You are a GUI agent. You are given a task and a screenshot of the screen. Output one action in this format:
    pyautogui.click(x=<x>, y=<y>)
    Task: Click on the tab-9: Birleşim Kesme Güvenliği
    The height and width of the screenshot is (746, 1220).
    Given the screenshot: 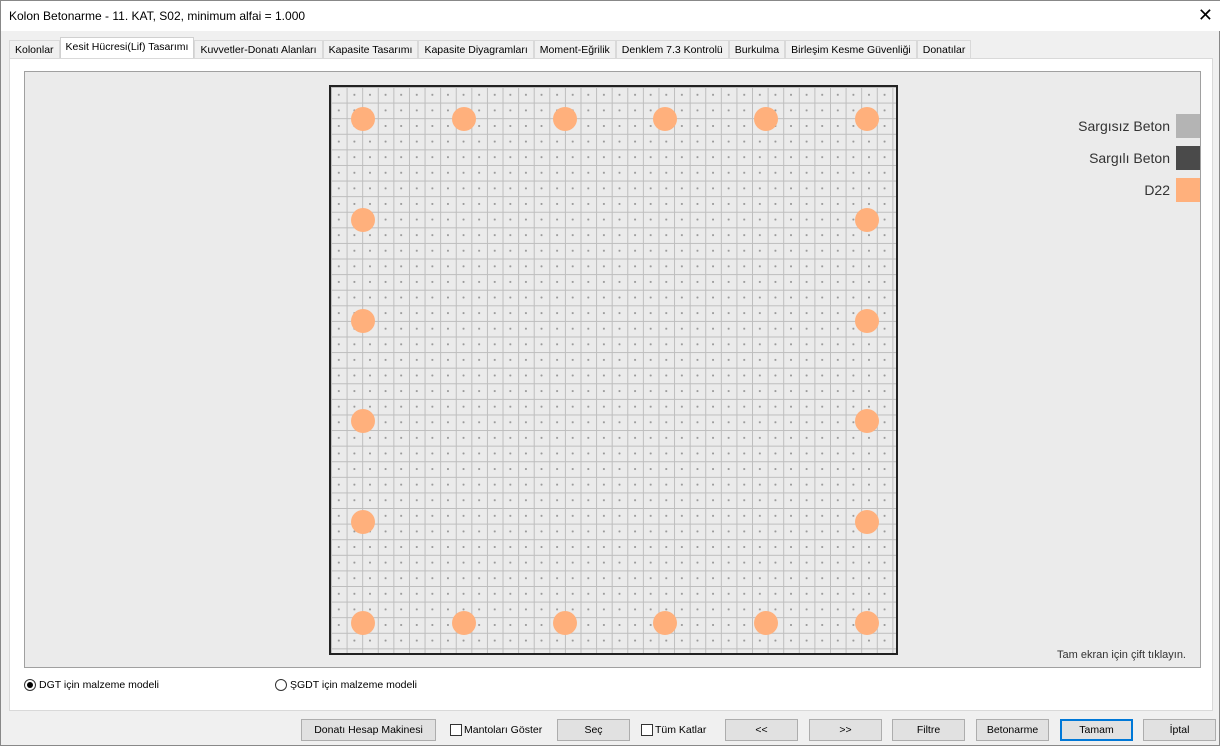 What is the action you would take?
    pyautogui.click(x=851, y=49)
    